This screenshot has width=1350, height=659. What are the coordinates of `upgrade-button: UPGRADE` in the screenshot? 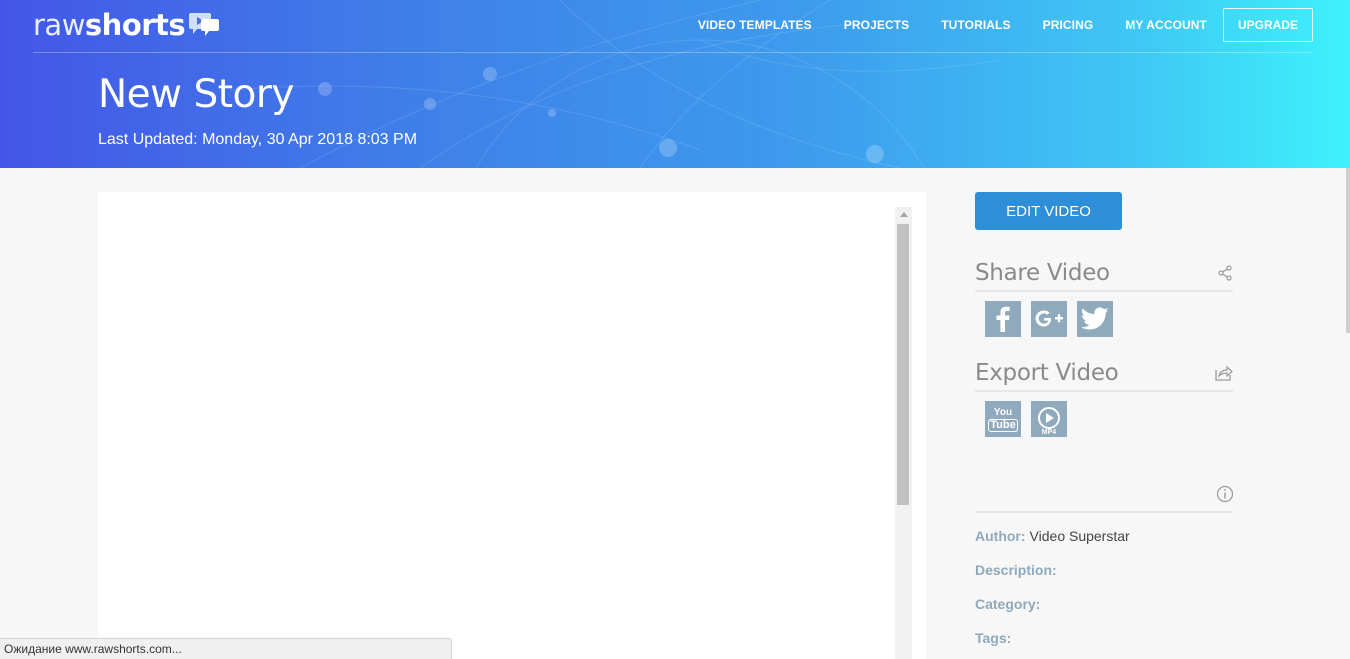 It's located at (1267, 25).